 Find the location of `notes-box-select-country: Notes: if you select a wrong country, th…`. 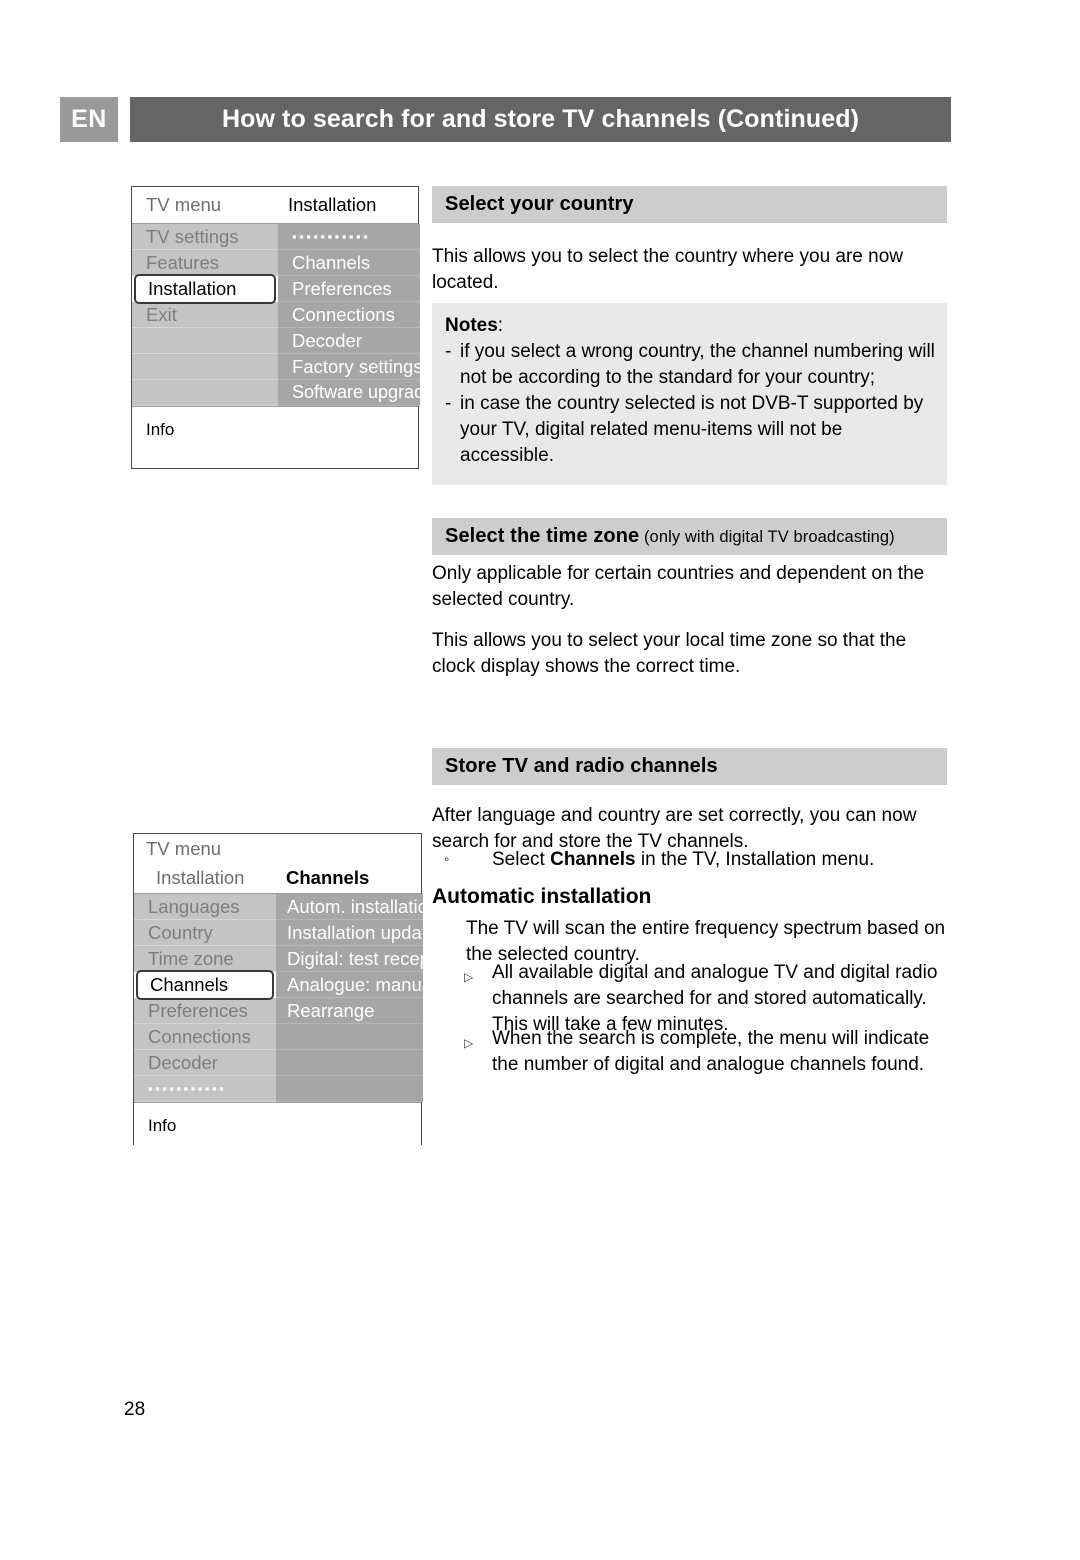

notes-box-select-country: Notes: if you select a wrong country, th… is located at coordinates (689, 394).